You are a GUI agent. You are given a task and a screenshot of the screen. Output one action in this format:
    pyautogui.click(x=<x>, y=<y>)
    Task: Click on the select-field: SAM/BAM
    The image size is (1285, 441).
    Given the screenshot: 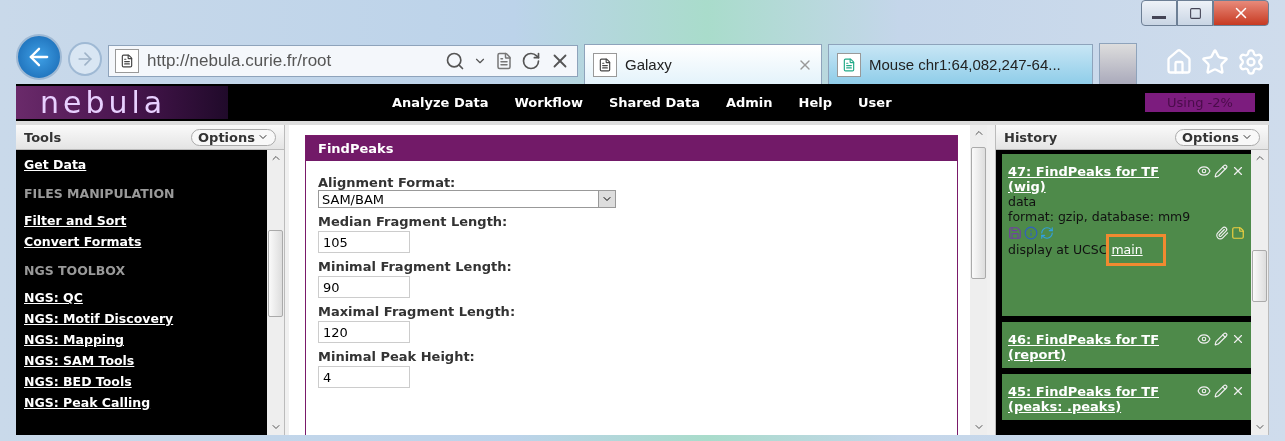 What is the action you would take?
    pyautogui.click(x=467, y=199)
    